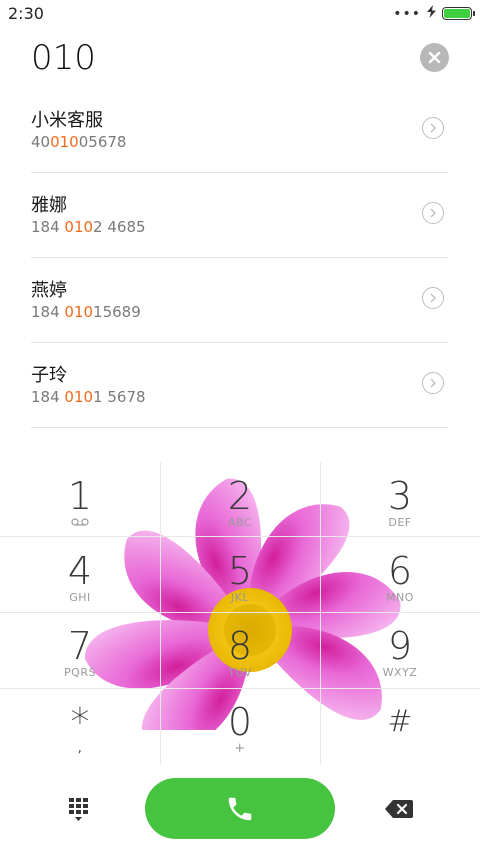 The width and height of the screenshot is (480, 853). I want to click on dialed-number: 010, so click(63, 58).